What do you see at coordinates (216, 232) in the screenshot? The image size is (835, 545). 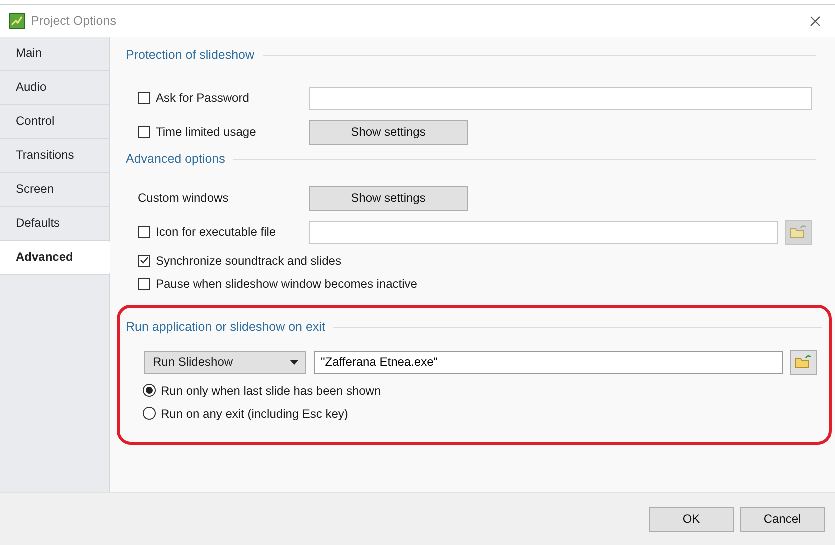 I see `checkbox-label: Icon for executable file` at bounding box center [216, 232].